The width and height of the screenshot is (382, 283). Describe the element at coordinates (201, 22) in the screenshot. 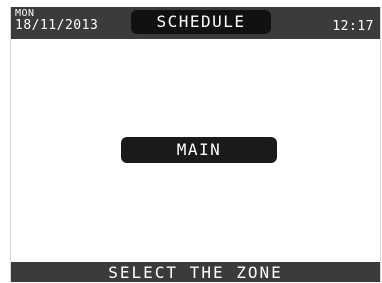

I see `page-title: SCHEDULE` at that location.